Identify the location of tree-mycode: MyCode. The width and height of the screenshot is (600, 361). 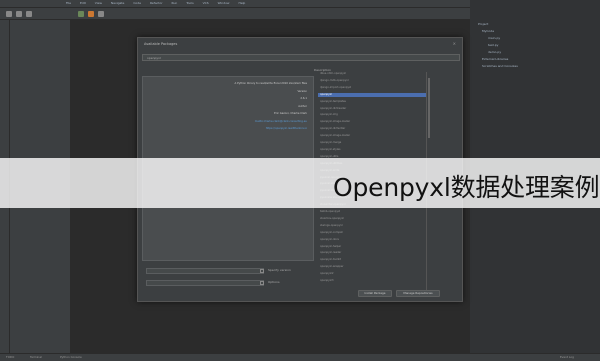
(488, 31).